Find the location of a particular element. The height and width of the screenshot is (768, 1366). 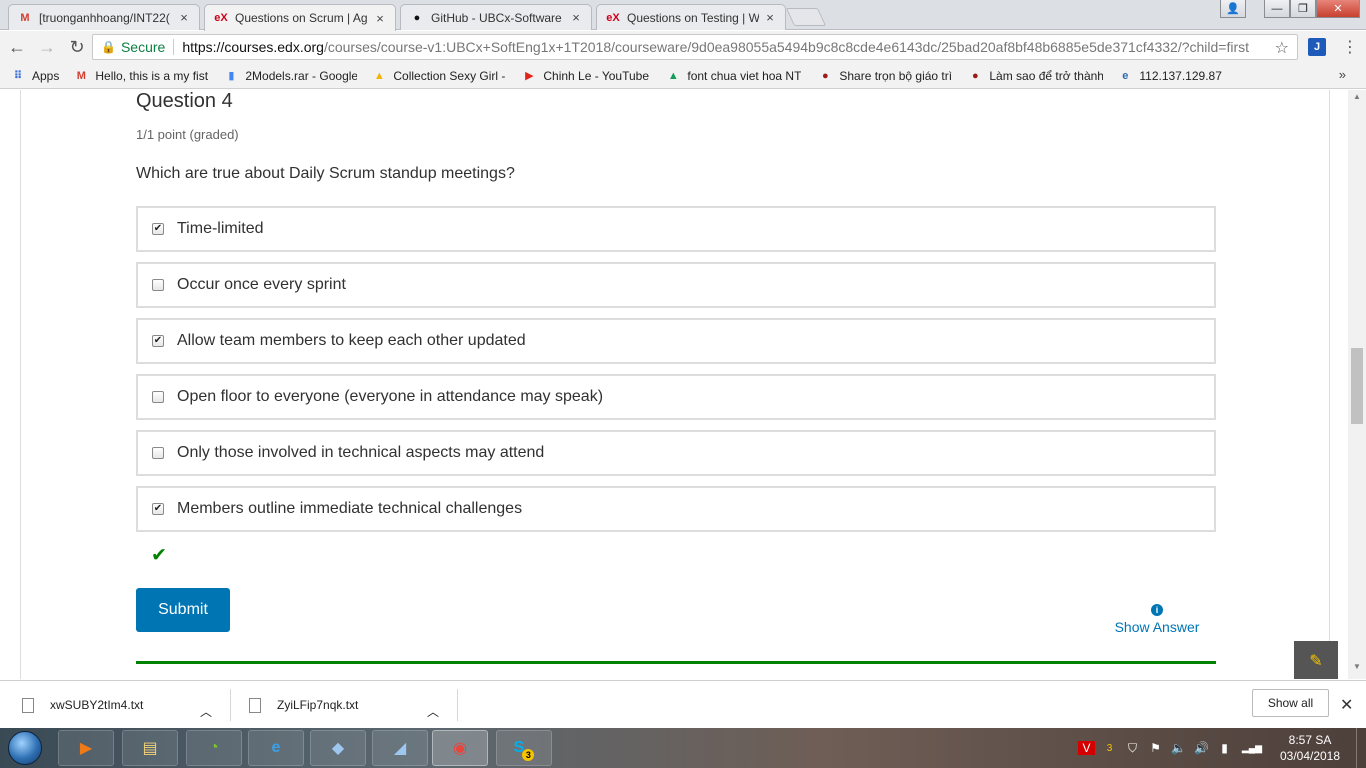

system-tray: V 3 ⛉ ⚑ 🔈 🔊 ▮ ▂▄▆ is located at coordinates (1171, 748).